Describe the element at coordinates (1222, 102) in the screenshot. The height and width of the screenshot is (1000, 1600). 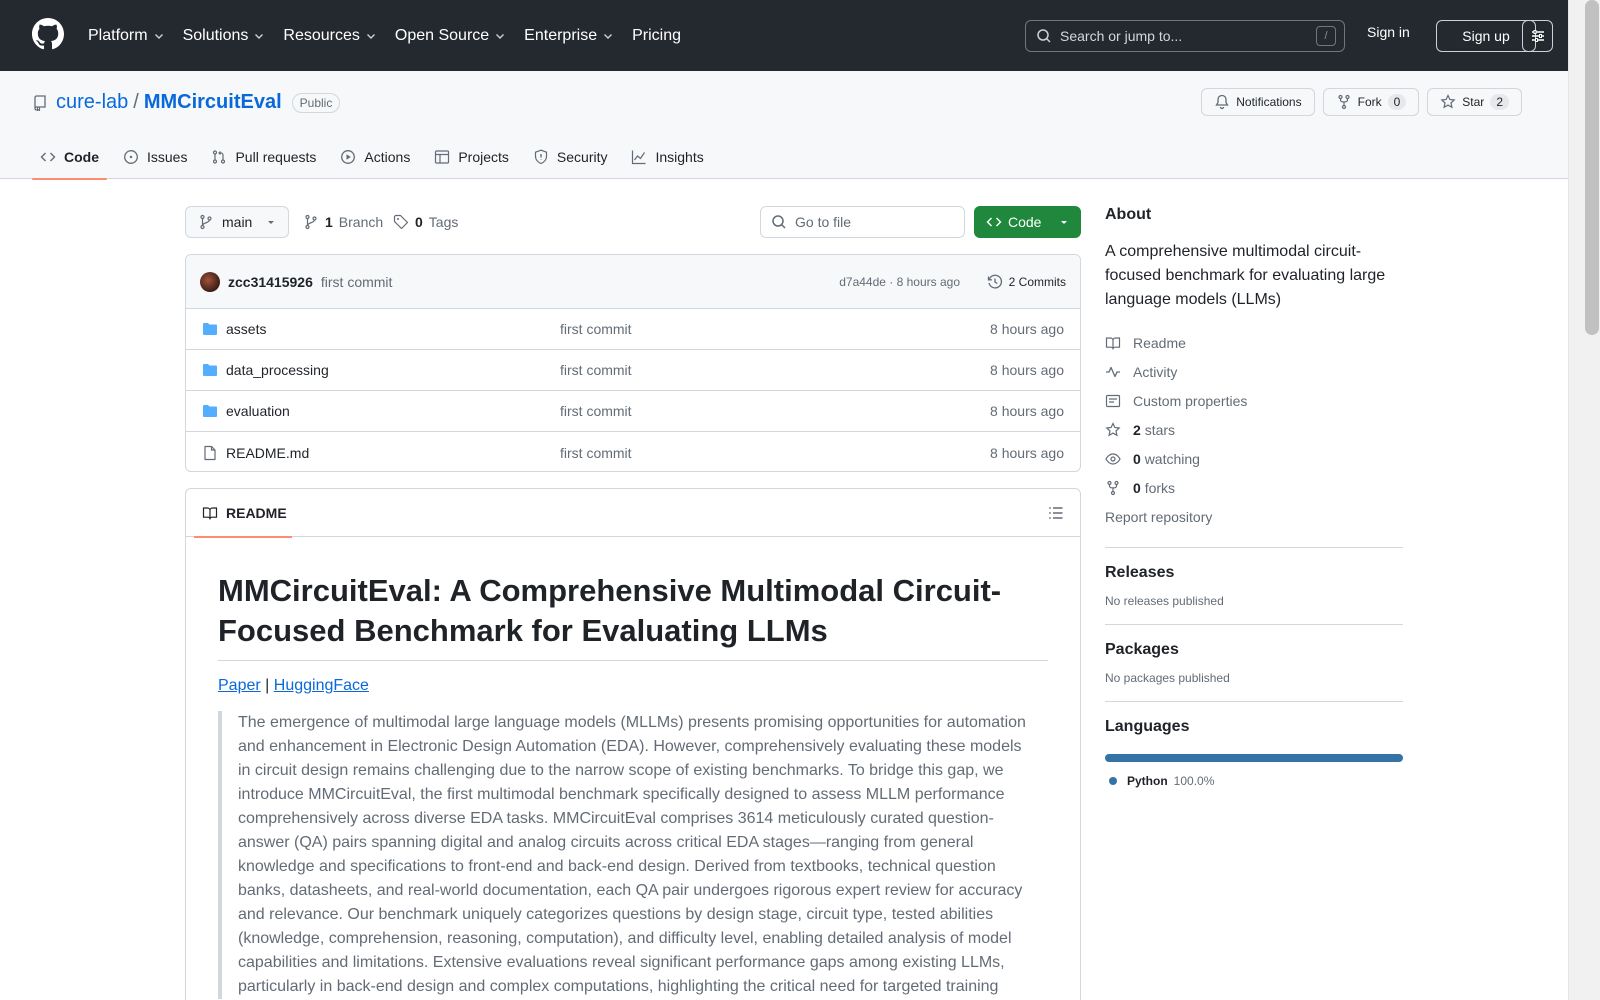
I see `bell-icon` at that location.